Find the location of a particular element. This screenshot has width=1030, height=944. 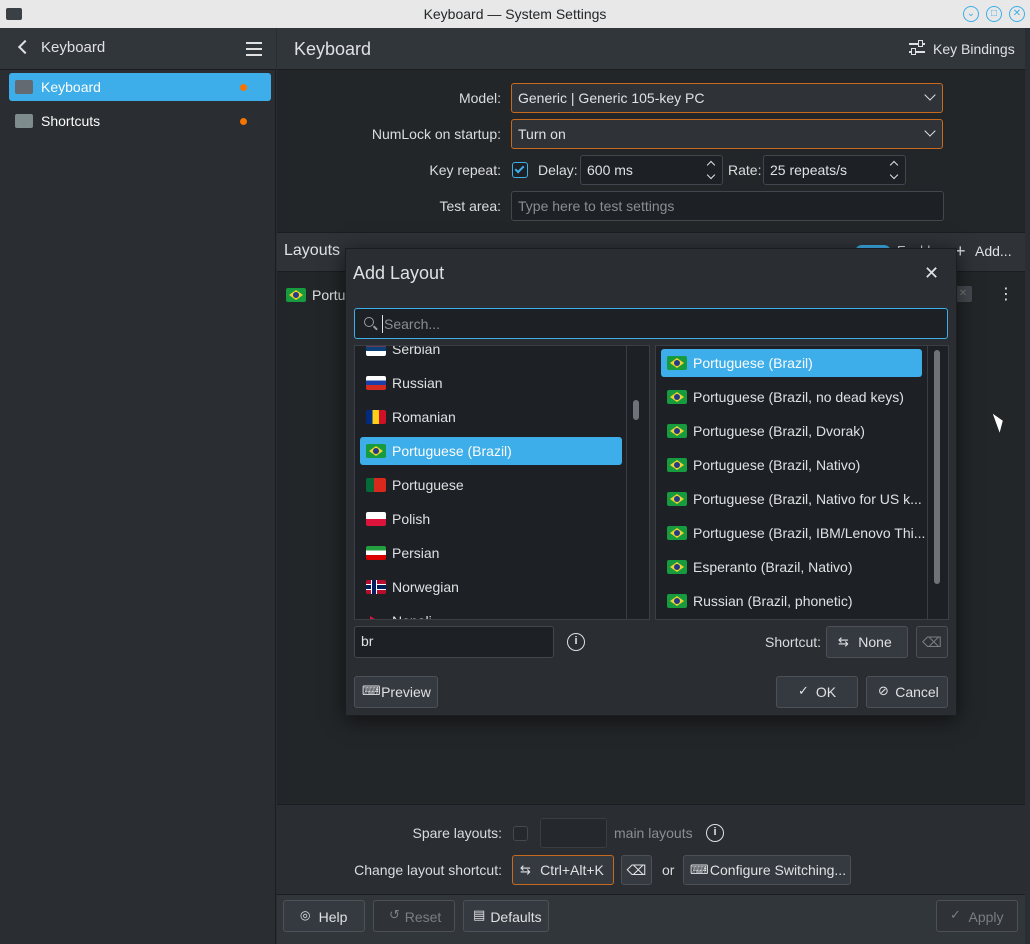

language-item: Romanian is located at coordinates (491, 417).